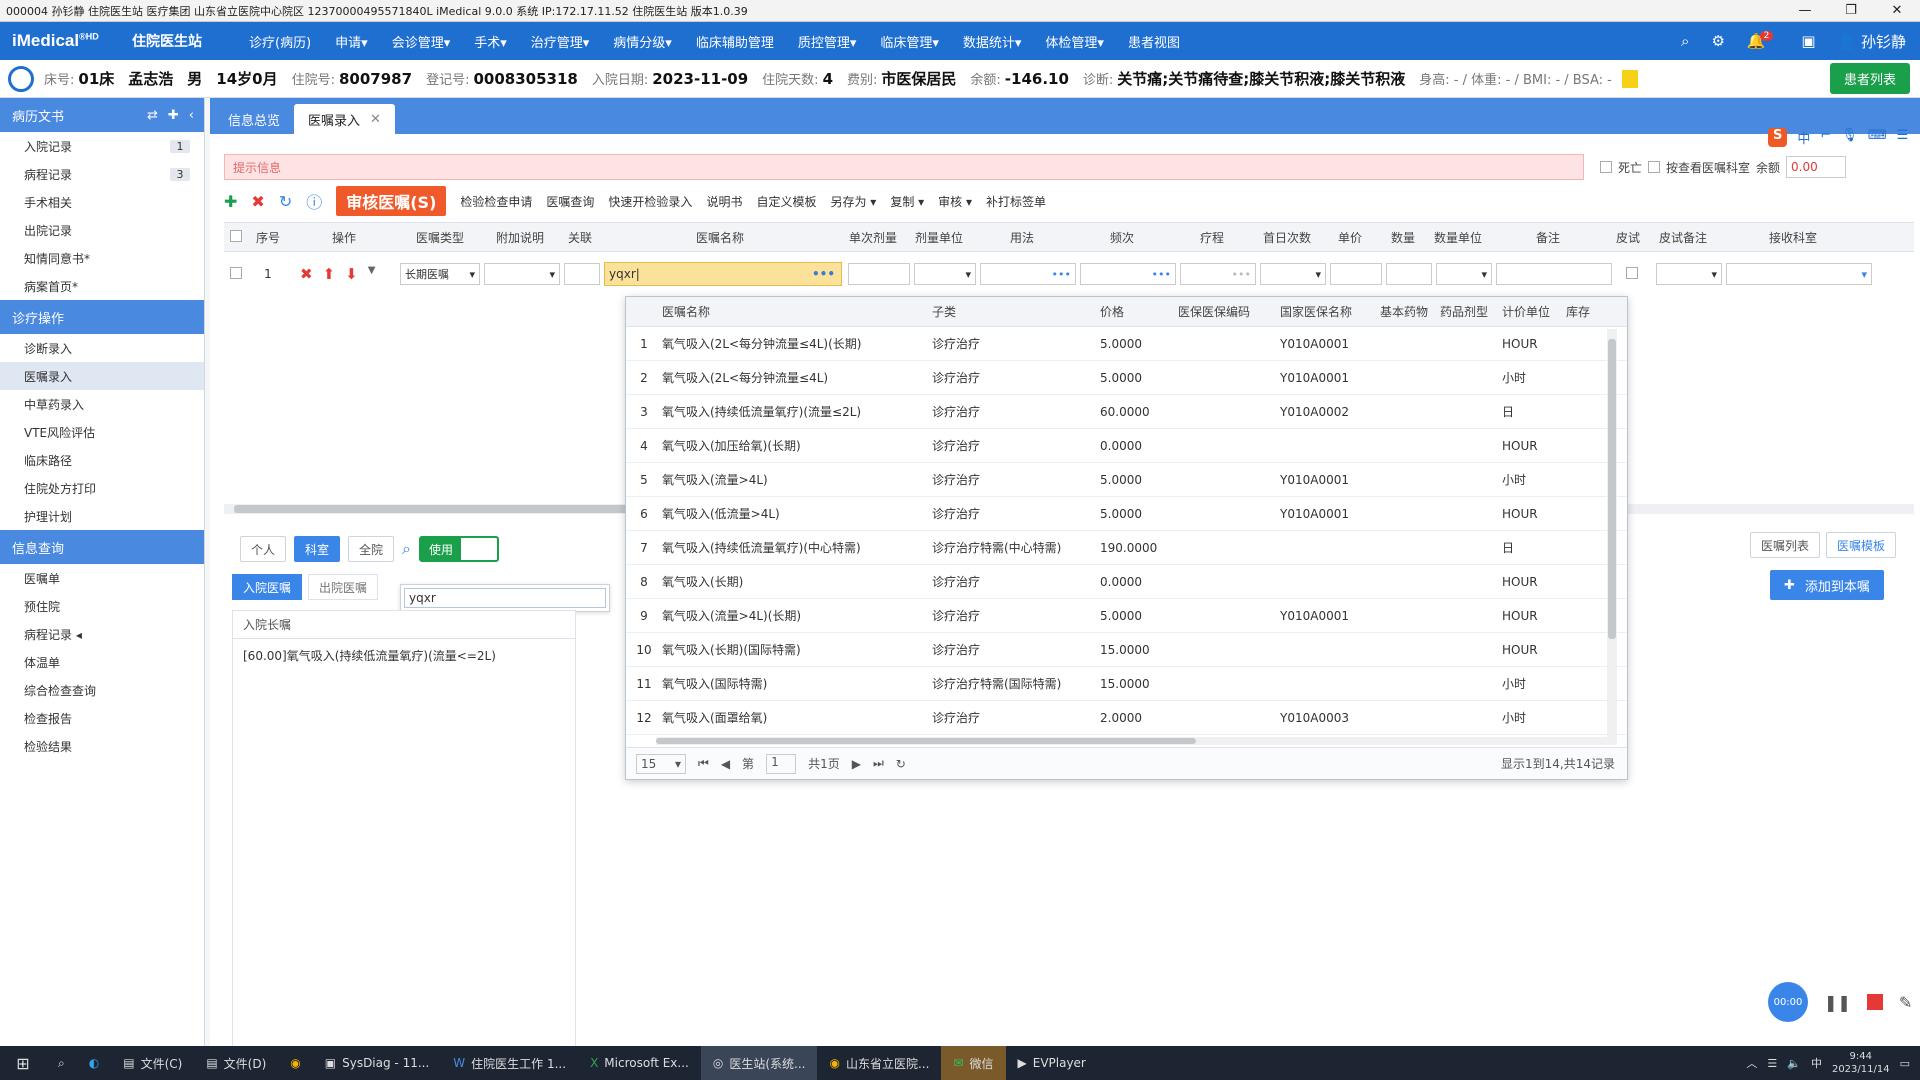  What do you see at coordinates (102, 317) in the screenshot?
I see `sidebar-section-header: 诊疗操作` at bounding box center [102, 317].